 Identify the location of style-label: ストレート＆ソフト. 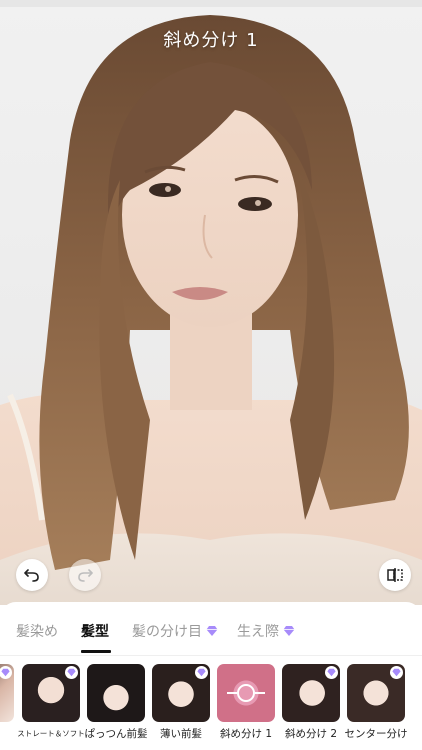
(51, 733).